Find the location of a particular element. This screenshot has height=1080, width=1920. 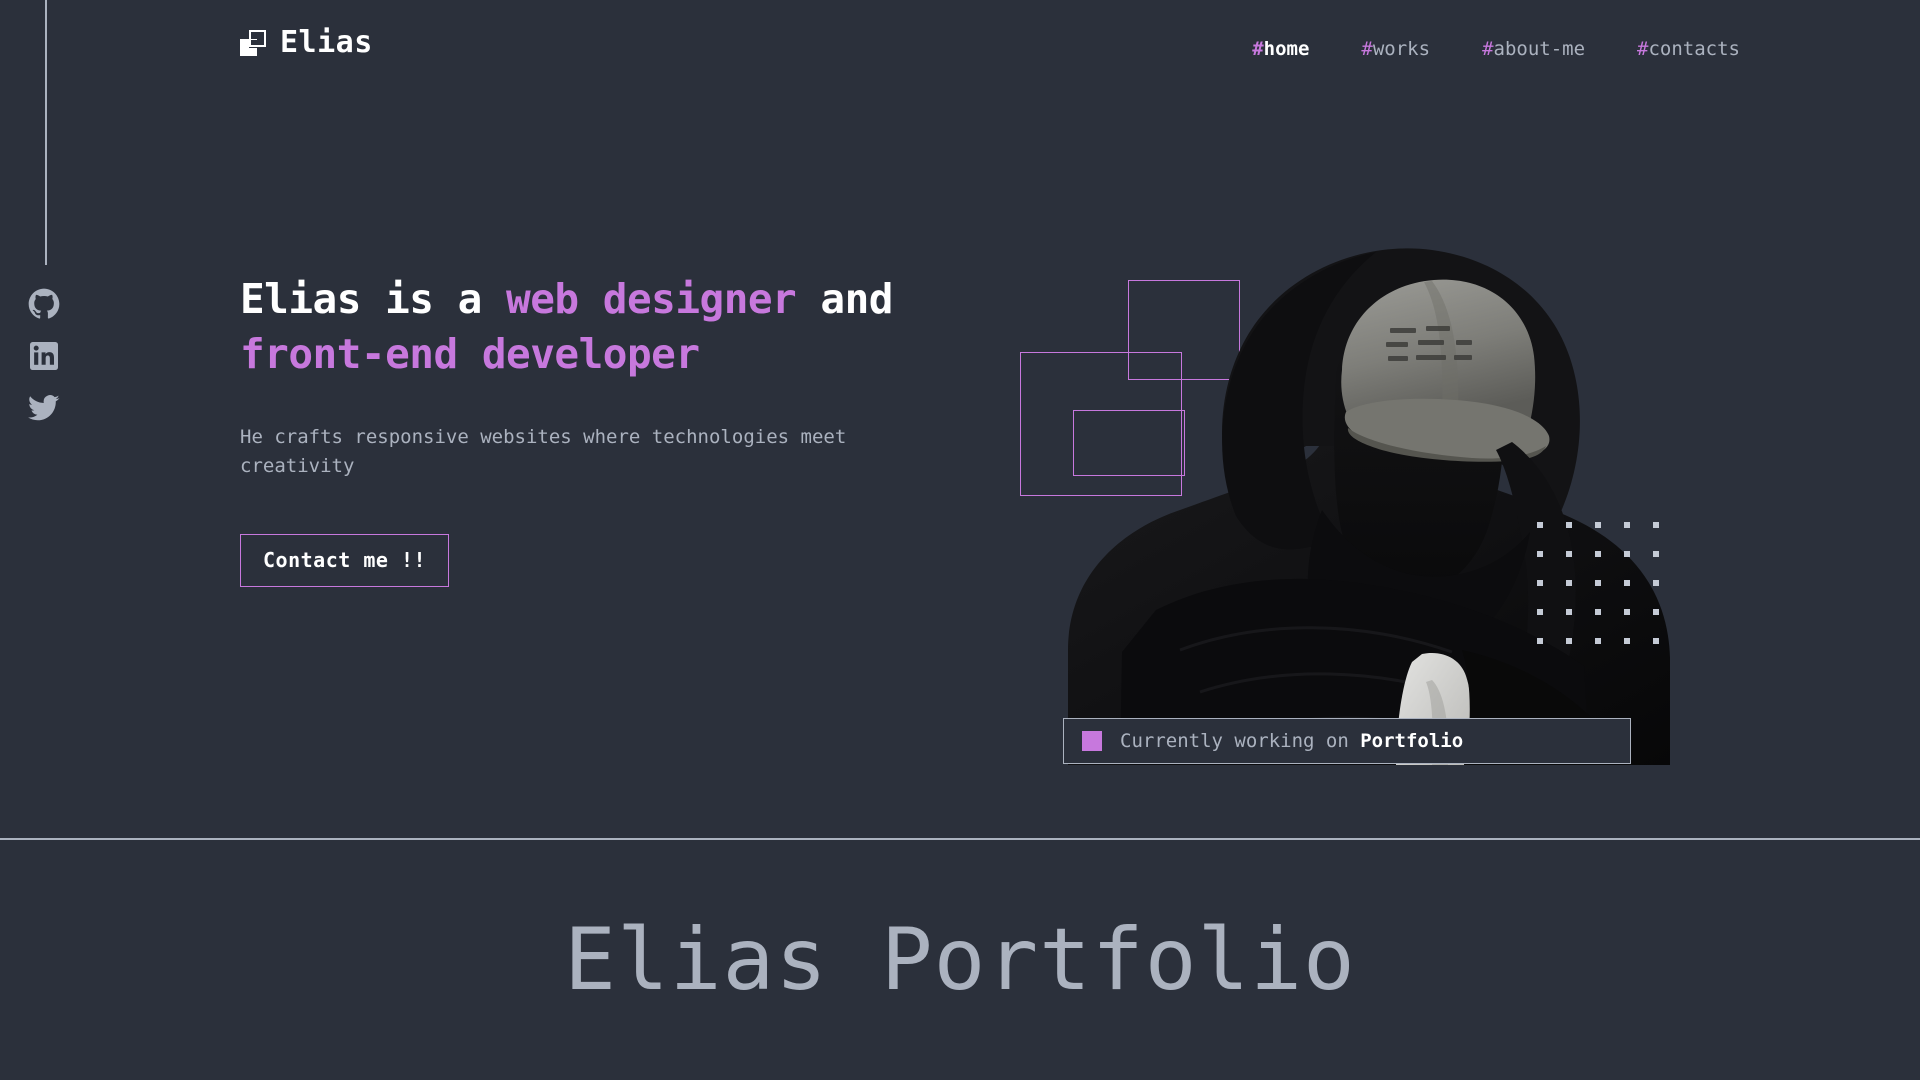

headline-accent2: front-end developer is located at coordinates (470, 353).